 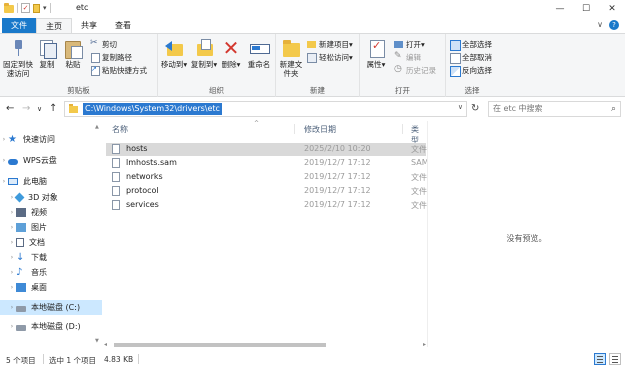 What do you see at coordinates (123, 25) in the screenshot?
I see `tab-view: 查看` at bounding box center [123, 25].